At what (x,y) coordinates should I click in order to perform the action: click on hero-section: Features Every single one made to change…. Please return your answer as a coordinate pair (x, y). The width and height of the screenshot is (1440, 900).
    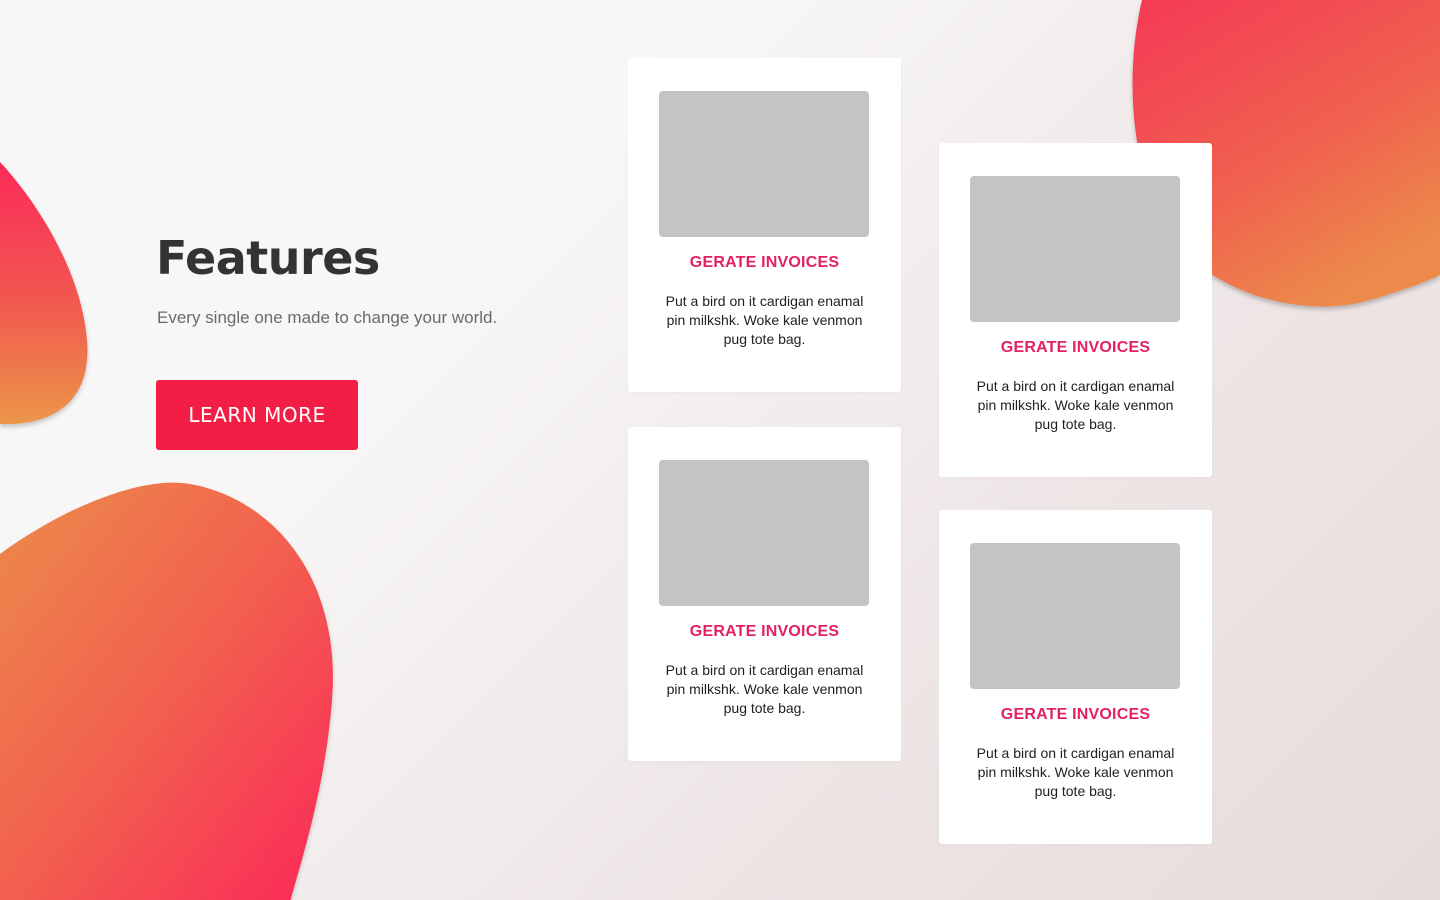
    Looking at the image, I should click on (366, 279).